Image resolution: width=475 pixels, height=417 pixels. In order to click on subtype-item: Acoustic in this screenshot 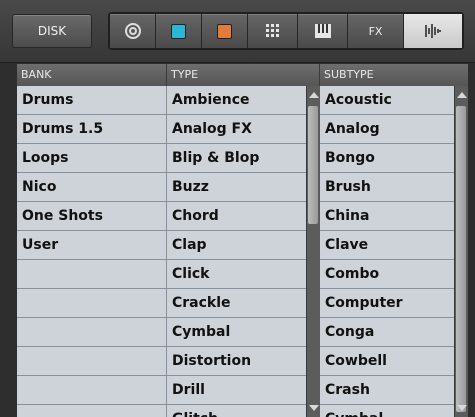, I will do `click(387, 100)`.